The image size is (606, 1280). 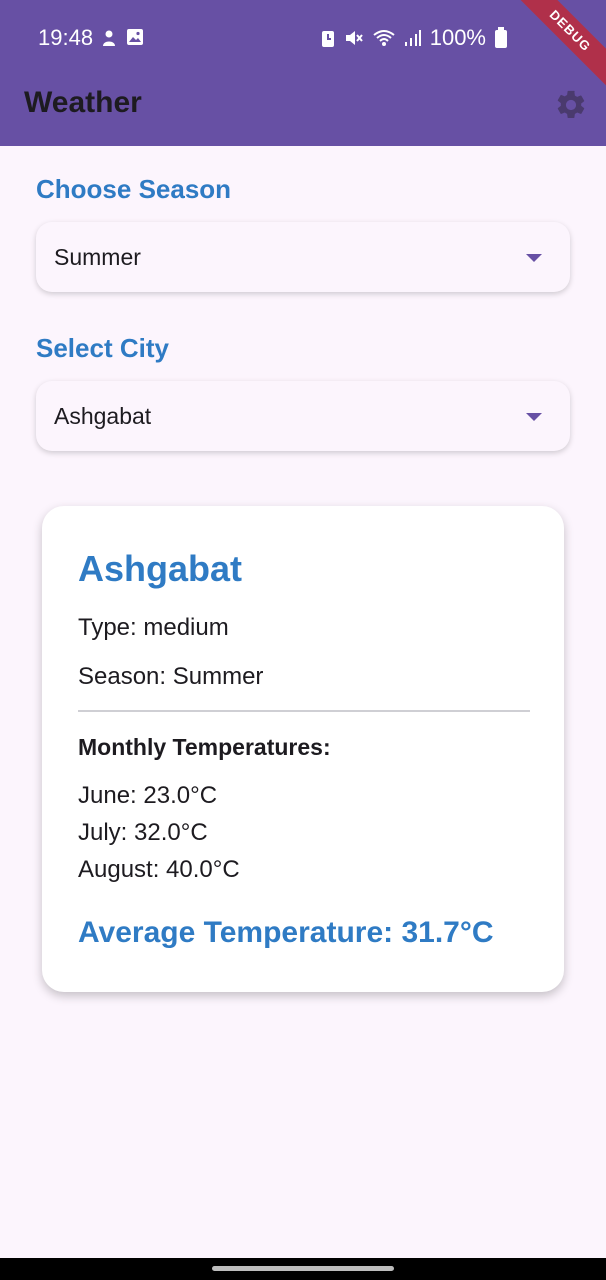 I want to click on system-navigation-bar, so click(x=303, y=1269).